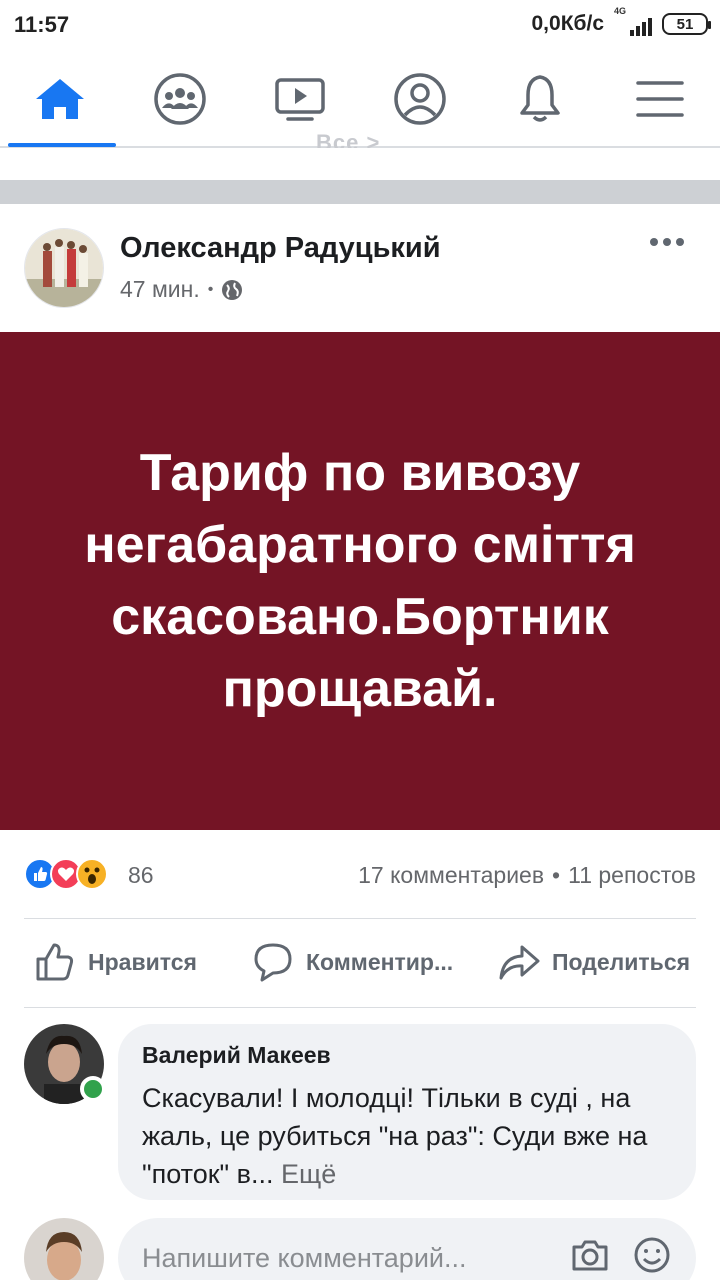  Describe the element at coordinates (667, 242) in the screenshot. I see `more-options-icon` at that location.